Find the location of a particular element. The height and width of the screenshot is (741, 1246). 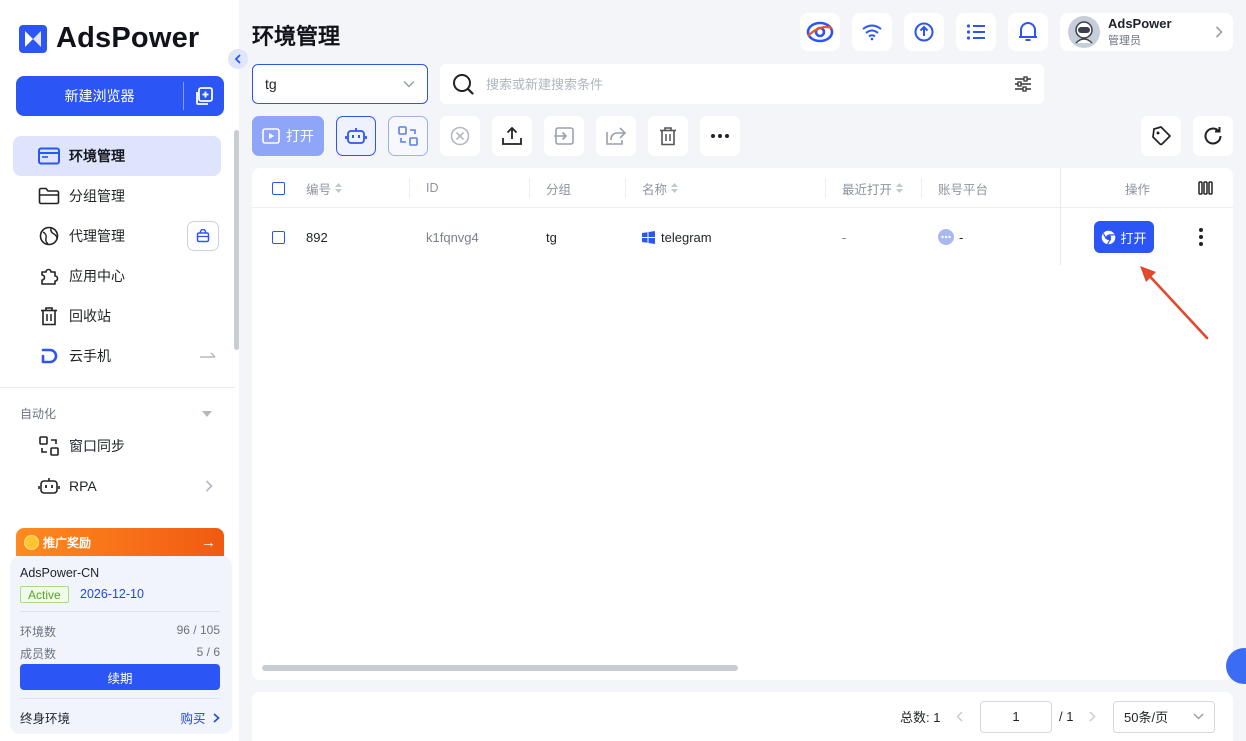

row-checkbox is located at coordinates (278, 237).